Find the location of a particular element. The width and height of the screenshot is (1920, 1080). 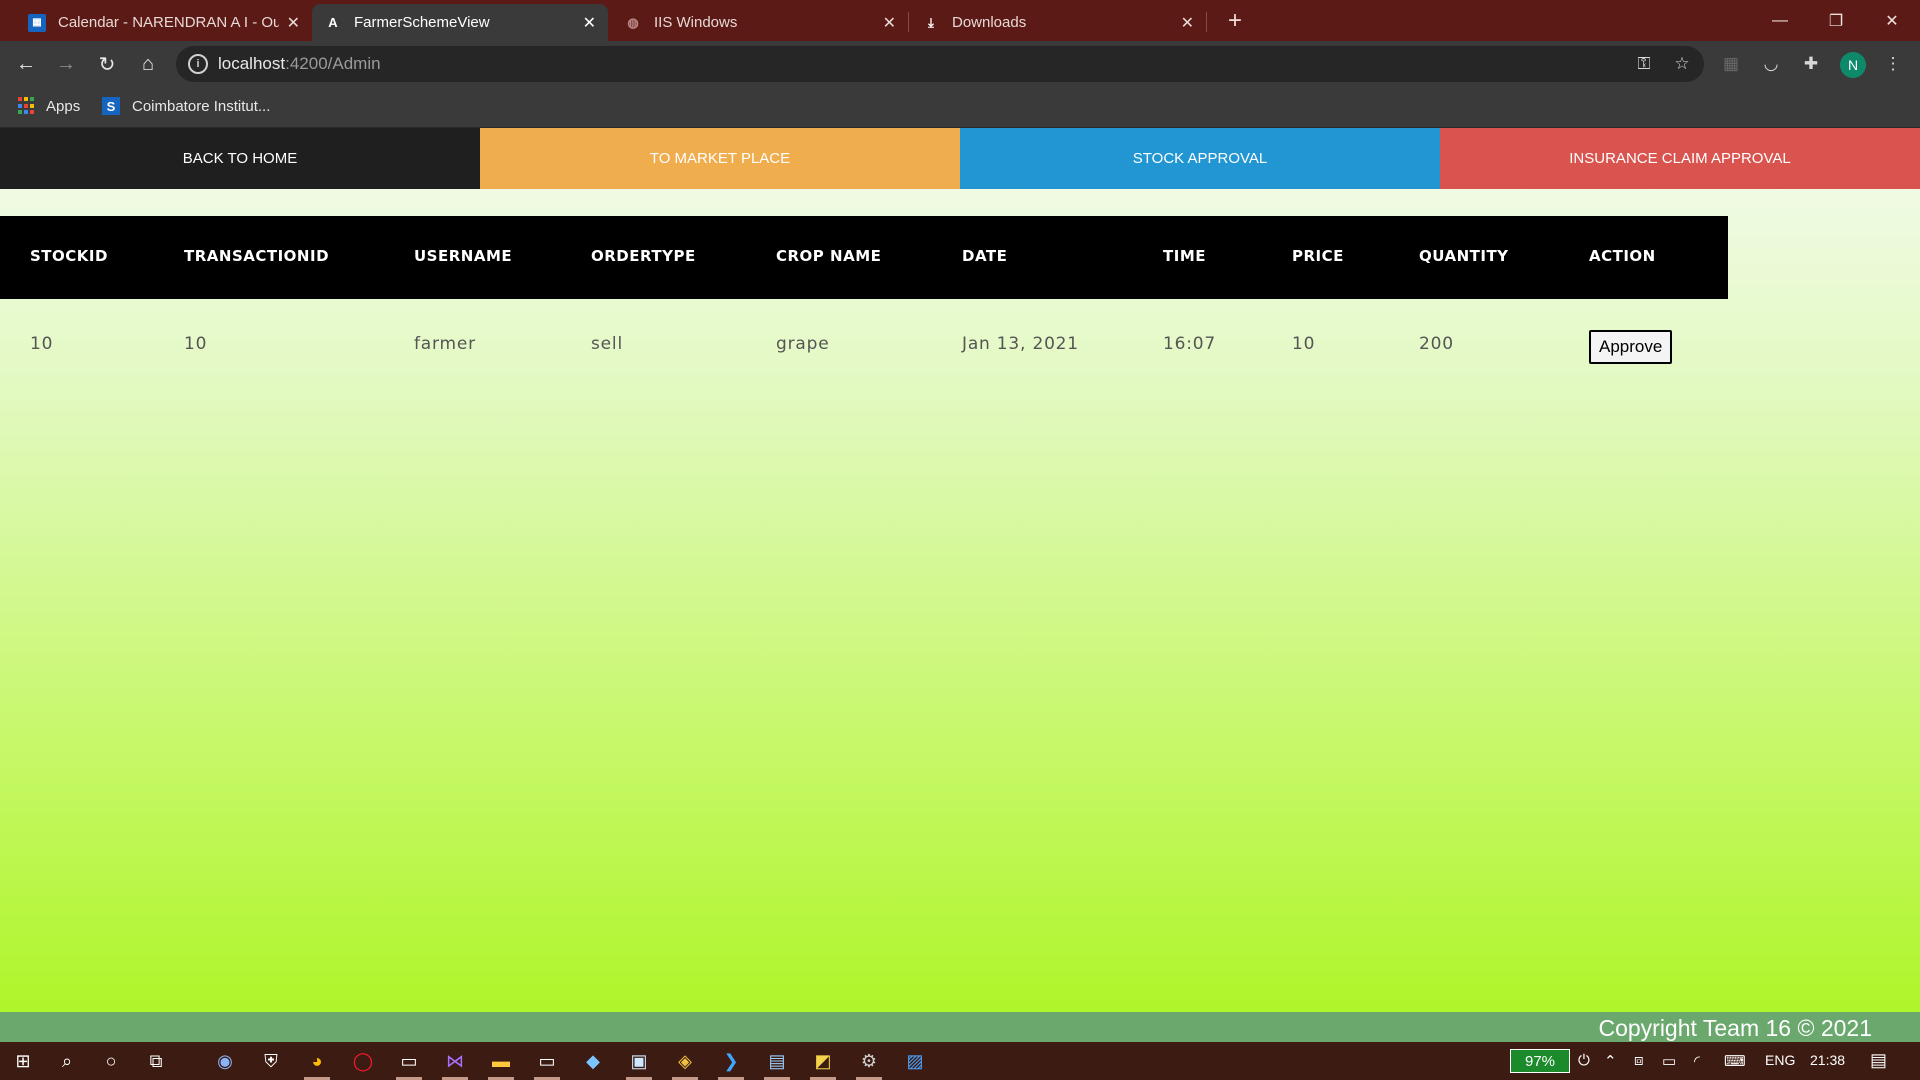

market-place-link: TO MARKET PLACE is located at coordinates (720, 158).